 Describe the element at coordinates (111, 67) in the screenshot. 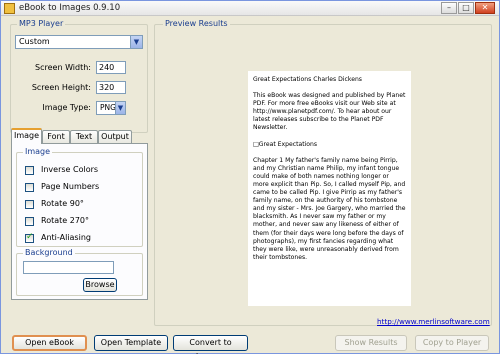

I see `screen-width-input: 240` at that location.